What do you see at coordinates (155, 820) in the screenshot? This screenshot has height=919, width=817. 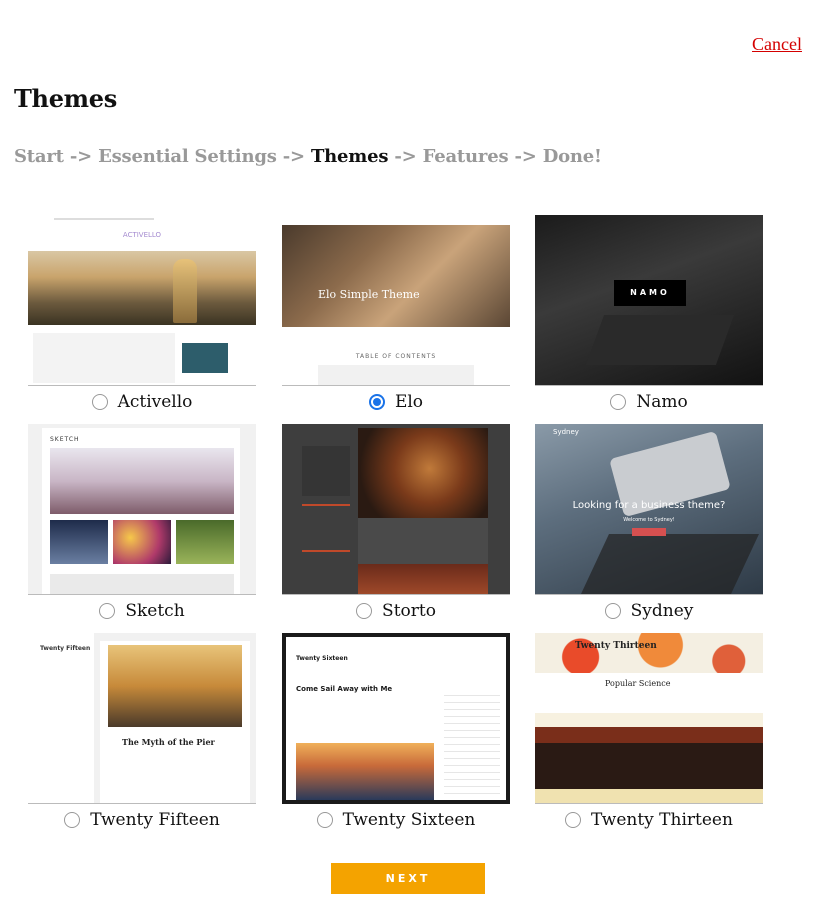 I see `theme-label: Twenty Fifteen` at bounding box center [155, 820].